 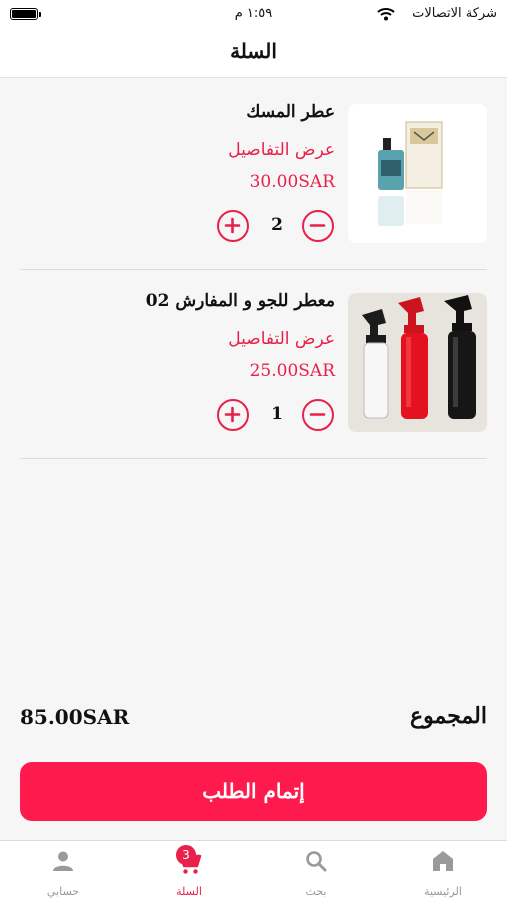 What do you see at coordinates (75, 717) in the screenshot?
I see `total-amount: 85.00SAR` at bounding box center [75, 717].